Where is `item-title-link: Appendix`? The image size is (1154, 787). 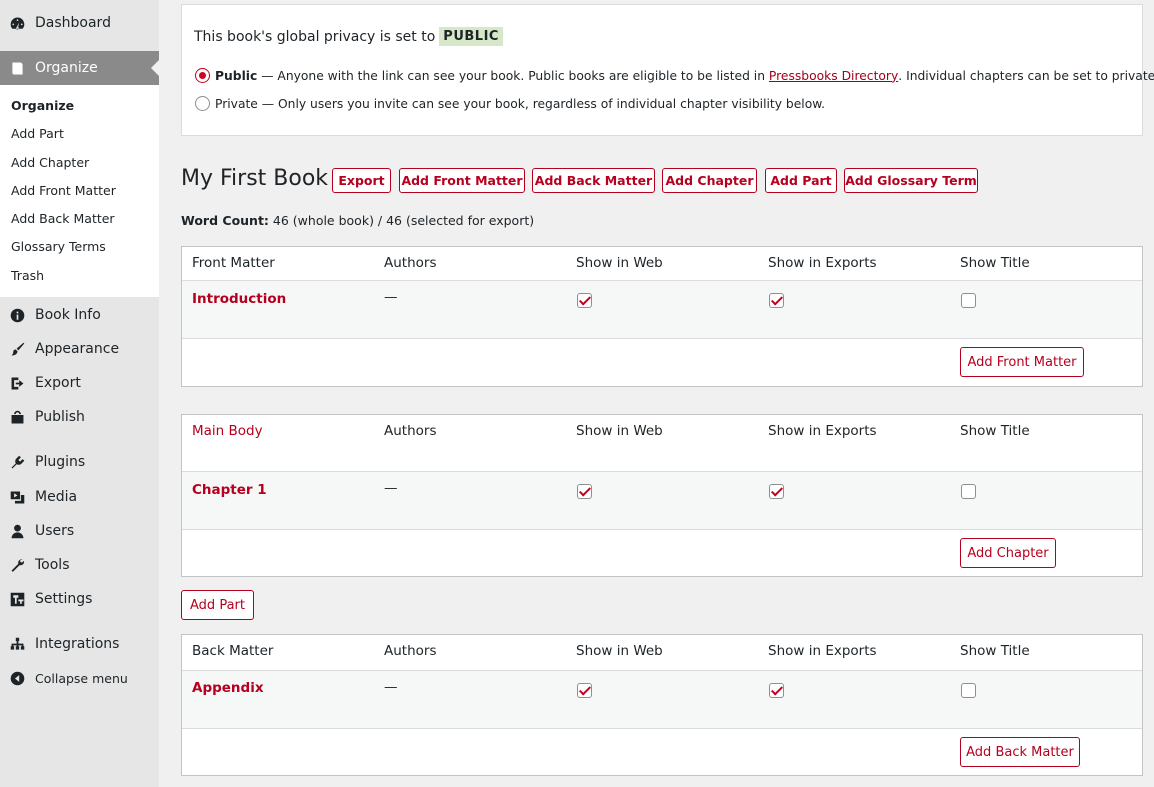
item-title-link: Appendix is located at coordinates (228, 688).